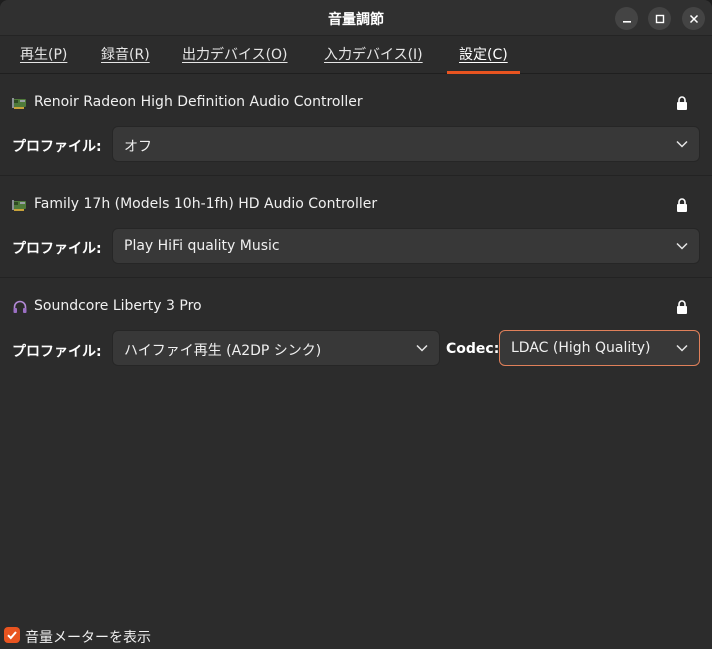 This screenshot has height=649, width=712. I want to click on tab-recording: 録音(R), so click(125, 55).